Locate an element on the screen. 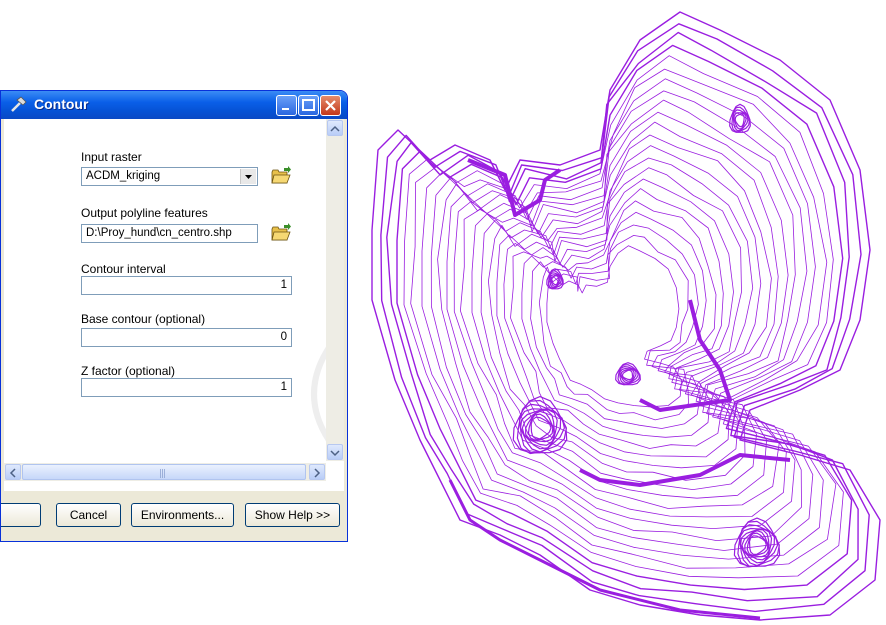  minimize-button is located at coordinates (286, 105).